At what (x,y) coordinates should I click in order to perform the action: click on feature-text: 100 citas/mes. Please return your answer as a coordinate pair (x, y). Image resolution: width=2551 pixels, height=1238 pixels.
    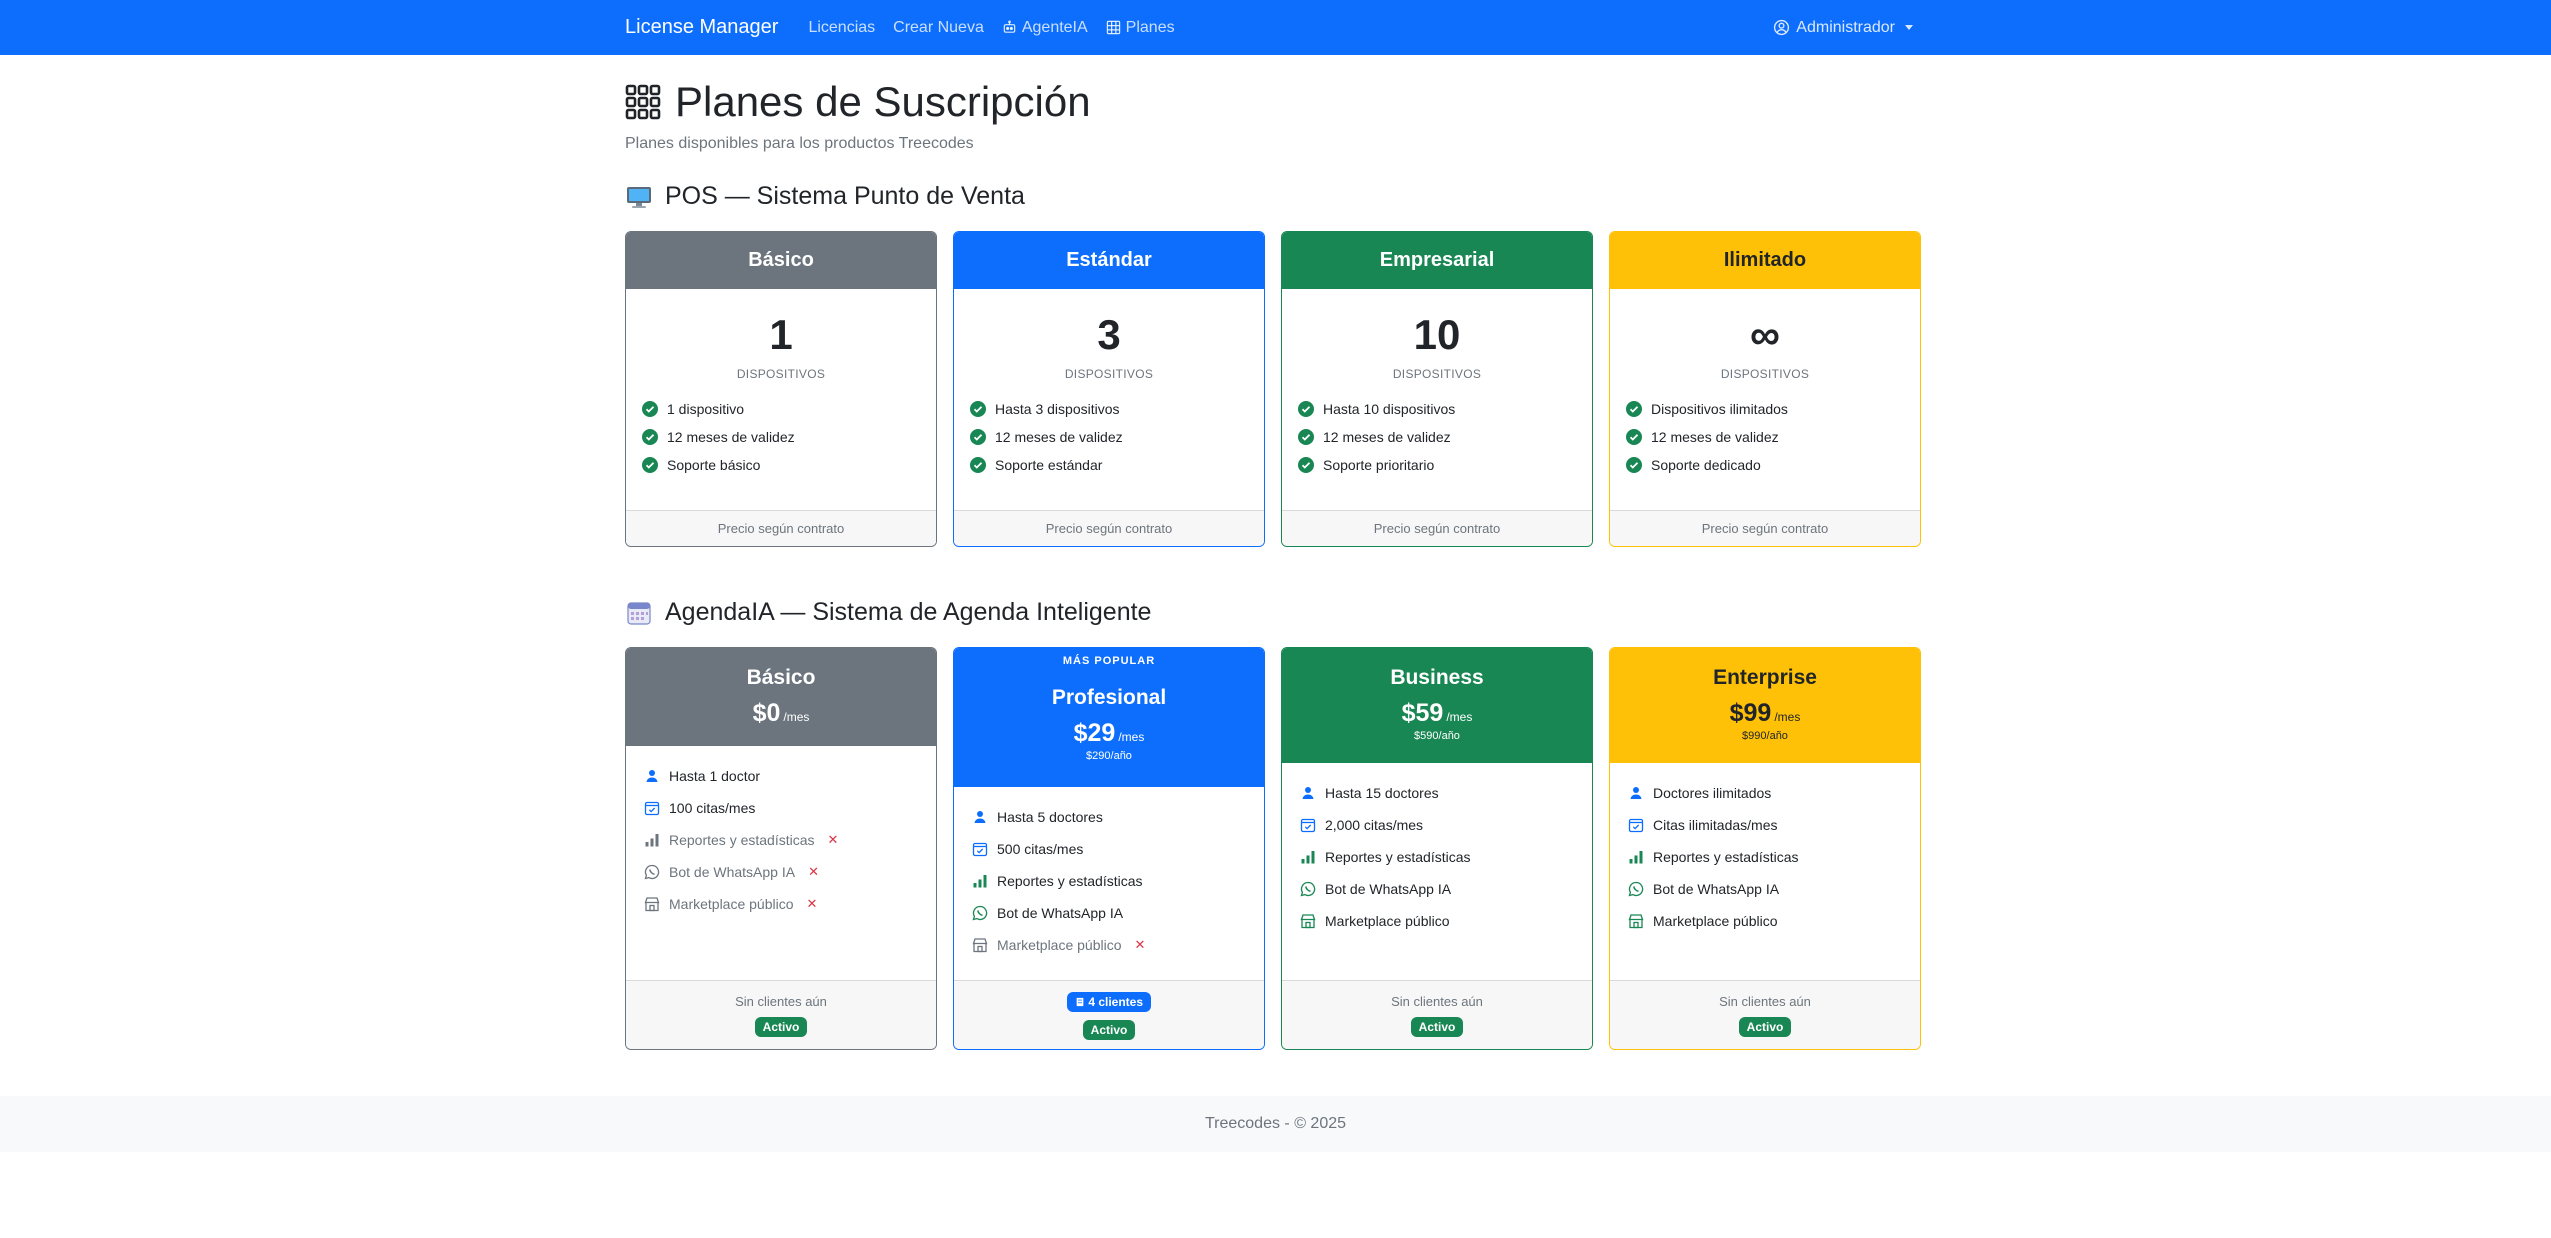
    Looking at the image, I should click on (712, 808).